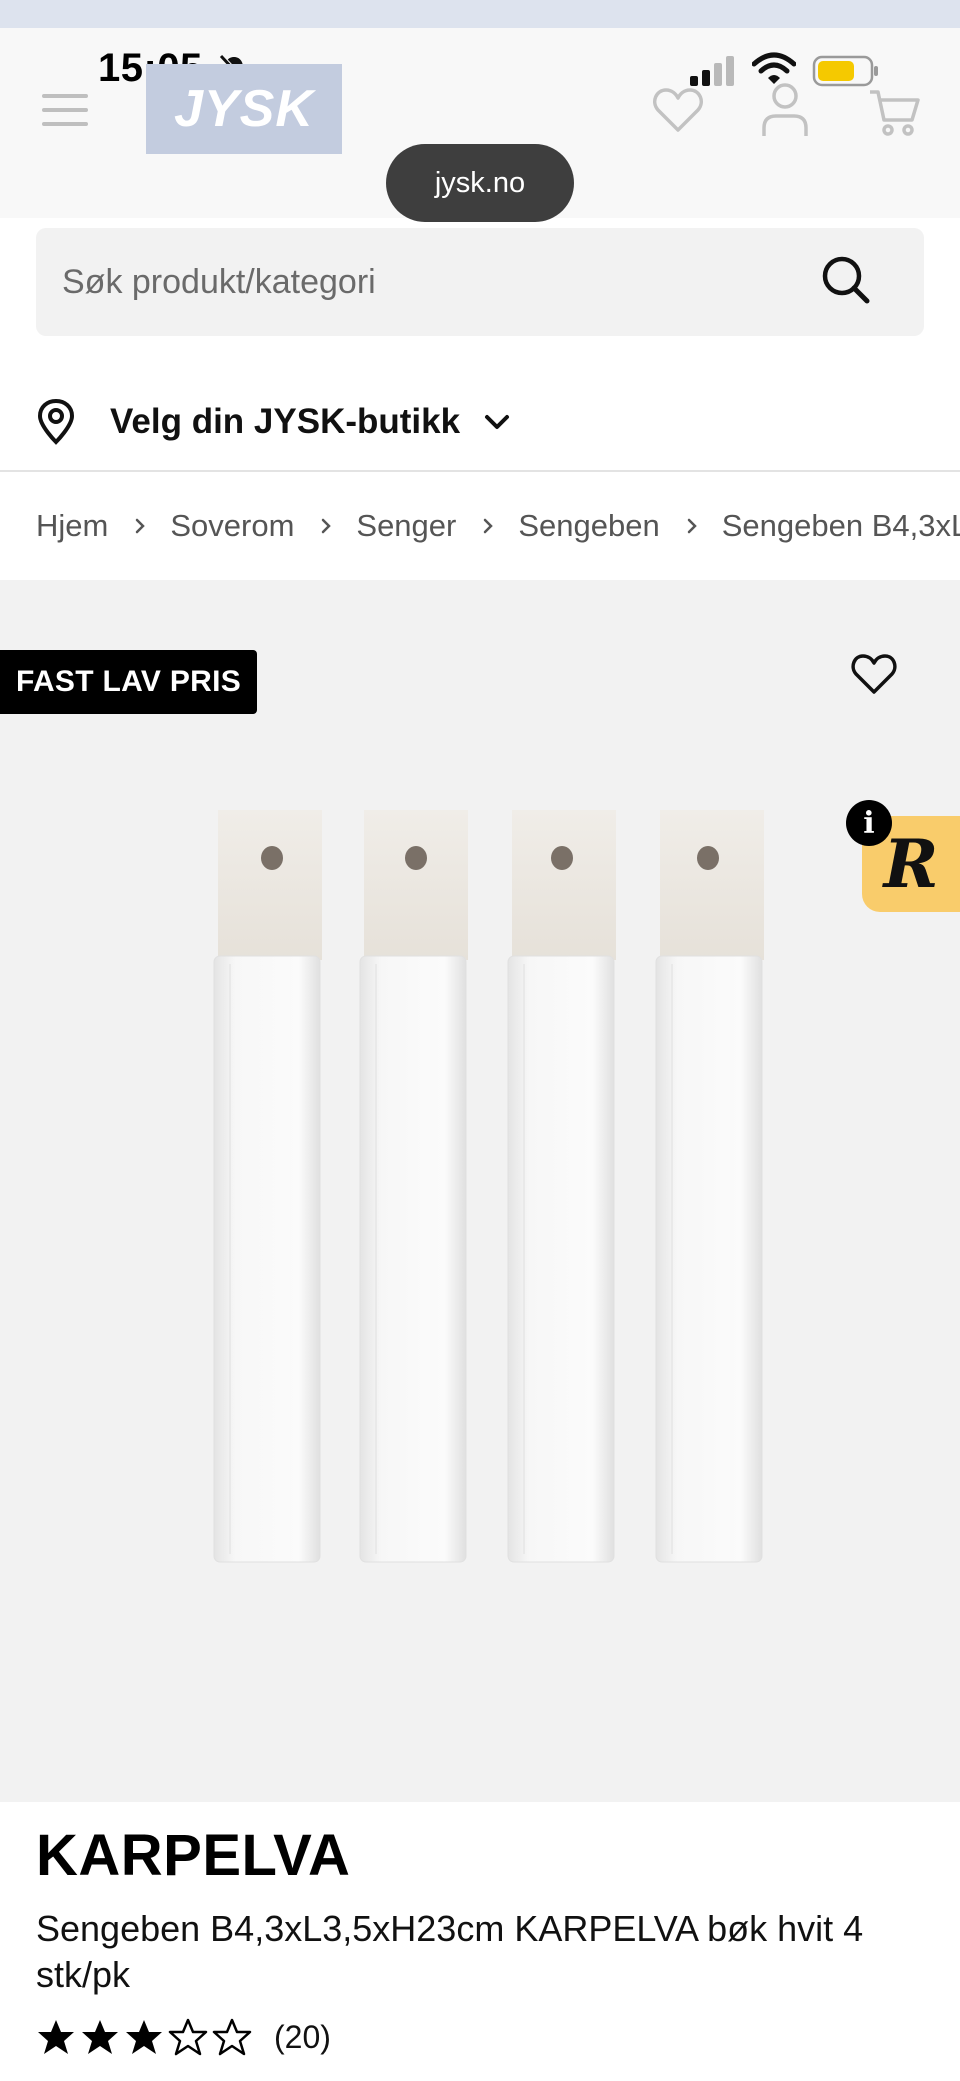 Image resolution: width=960 pixels, height=2081 pixels. Describe the element at coordinates (894, 113) in the screenshot. I see `shopping-cart-icon` at that location.